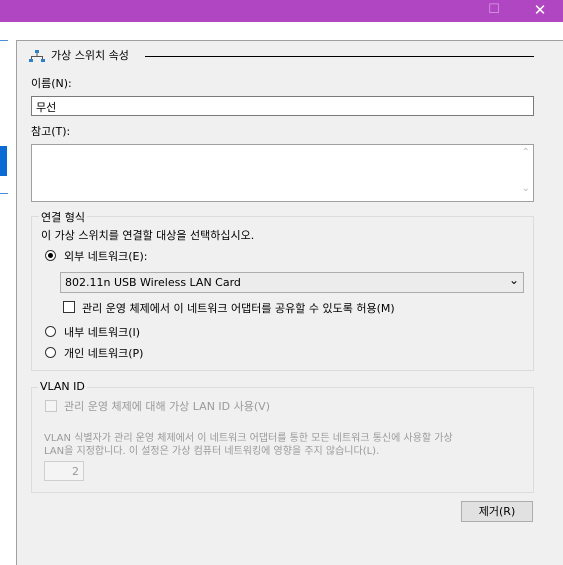 This screenshot has height=565, width=563. Describe the element at coordinates (51, 83) in the screenshot. I see `name-label: 이름(N):` at that location.